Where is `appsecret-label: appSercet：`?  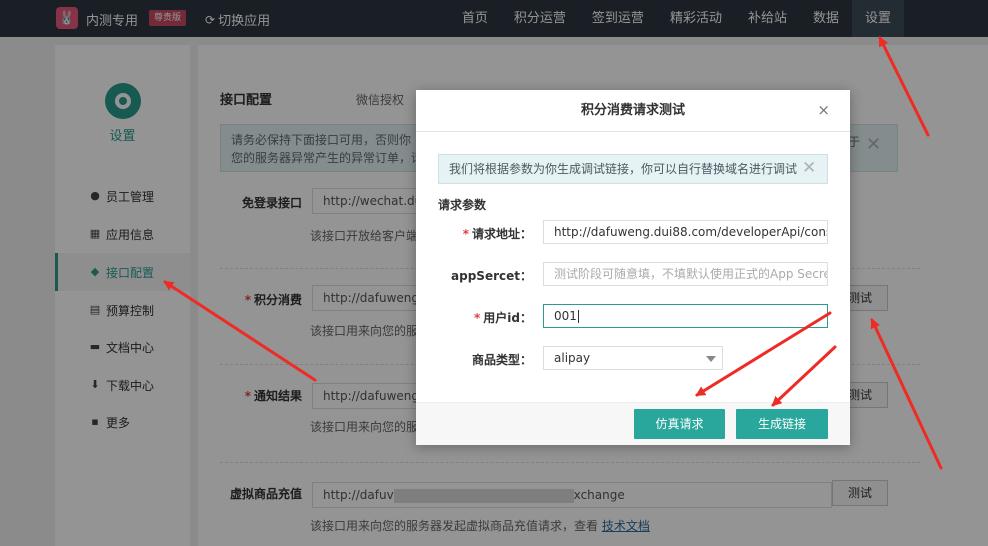
appsecret-label: appSercet： is located at coordinates (491, 276).